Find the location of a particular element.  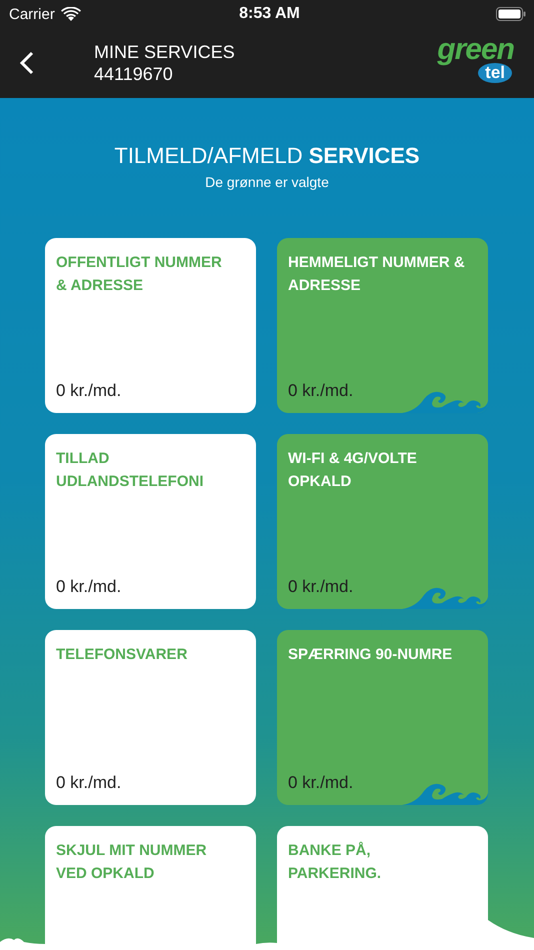

phone-number: 44119670 is located at coordinates (134, 74).